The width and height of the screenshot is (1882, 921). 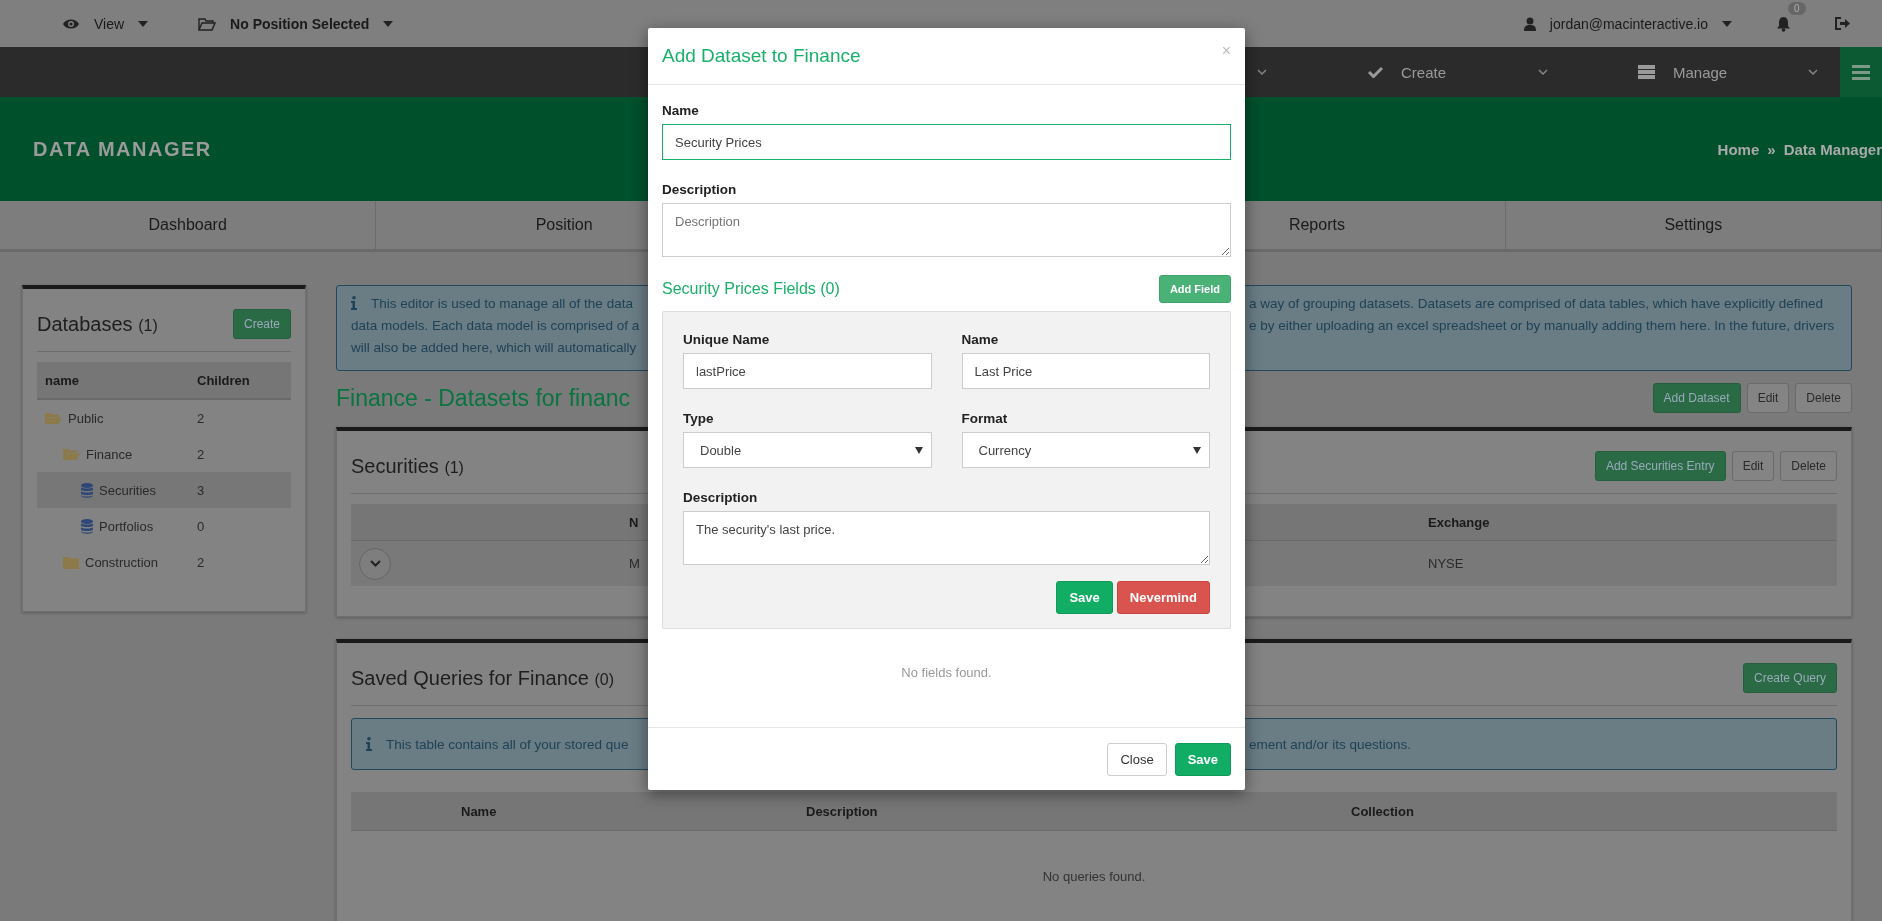 I want to click on action-button: Add Securities Entry, so click(x=1660, y=466).